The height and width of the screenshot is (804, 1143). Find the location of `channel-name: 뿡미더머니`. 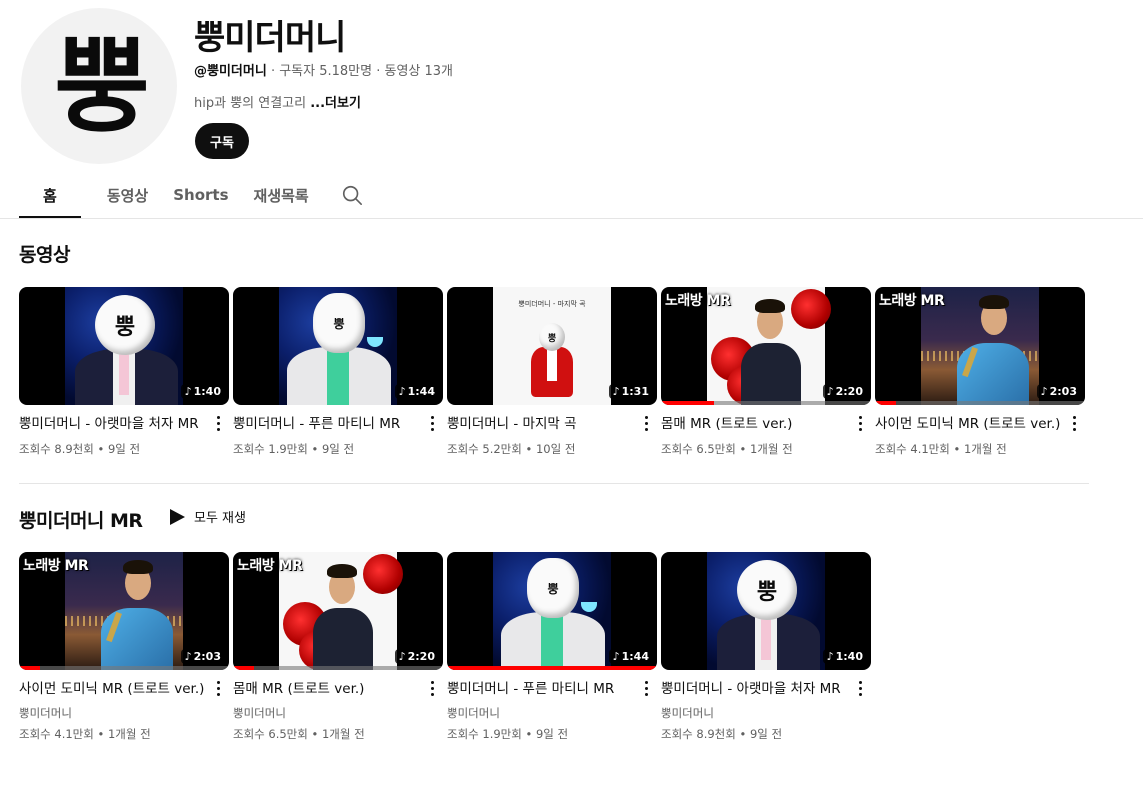

channel-name: 뿡미더머니 is located at coordinates (270, 38).